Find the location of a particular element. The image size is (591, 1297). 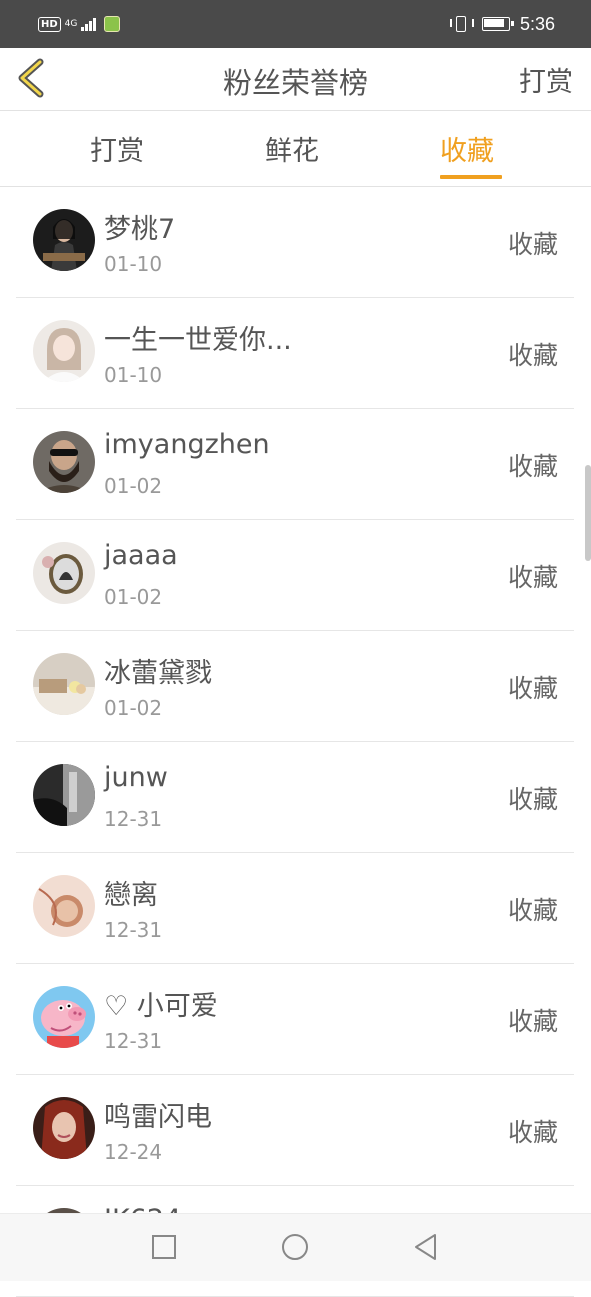

list-item: ♡ 小可爱 12-31 收藏 is located at coordinates (295, 1019).